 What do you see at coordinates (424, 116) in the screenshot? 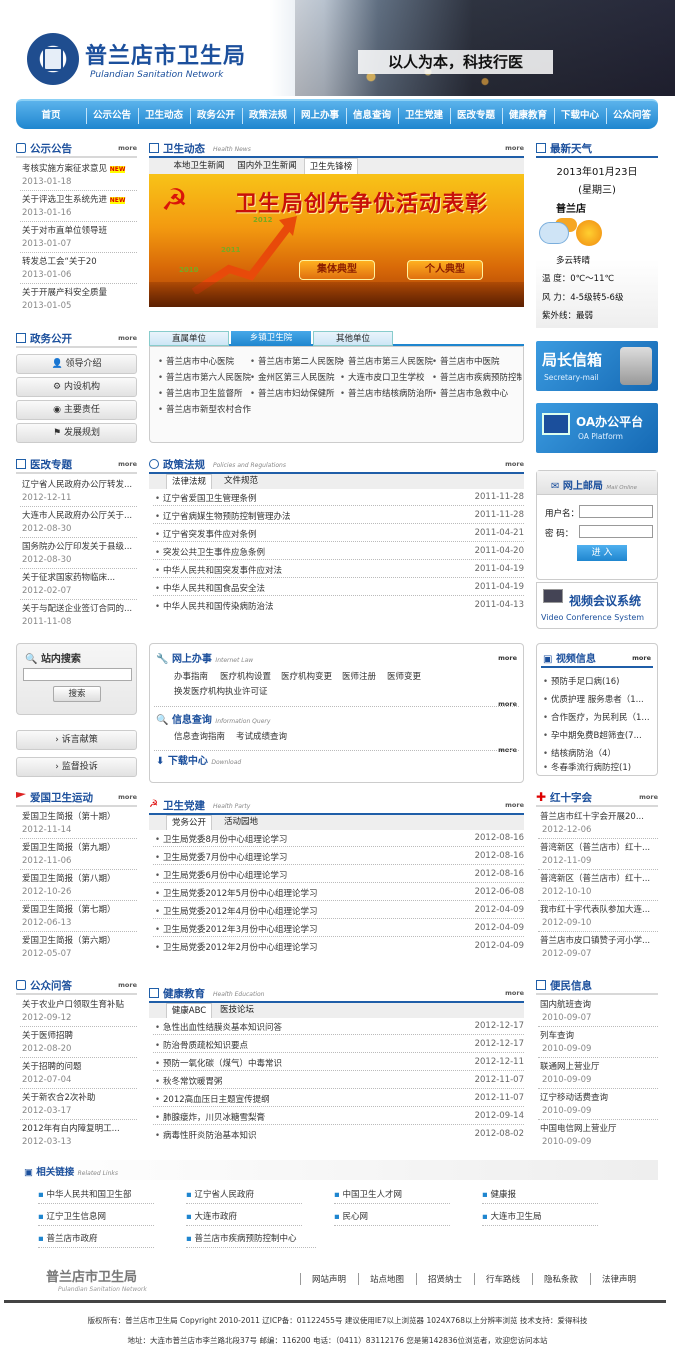
I see `nav-party: 卫生党建` at bounding box center [424, 116].